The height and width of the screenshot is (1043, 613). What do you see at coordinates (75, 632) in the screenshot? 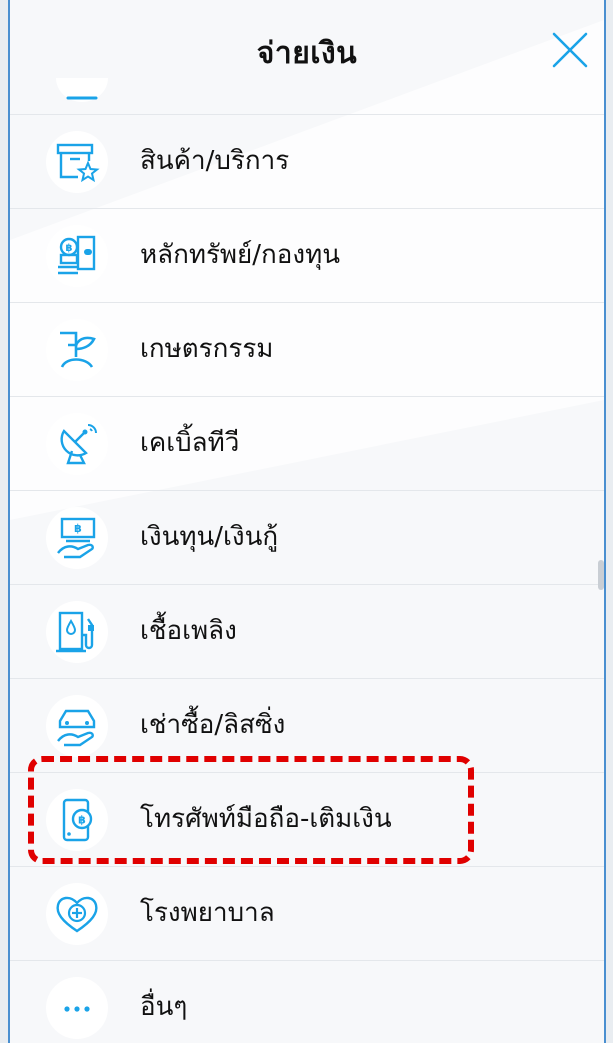
I see `fuel-pump-icon` at bounding box center [75, 632].